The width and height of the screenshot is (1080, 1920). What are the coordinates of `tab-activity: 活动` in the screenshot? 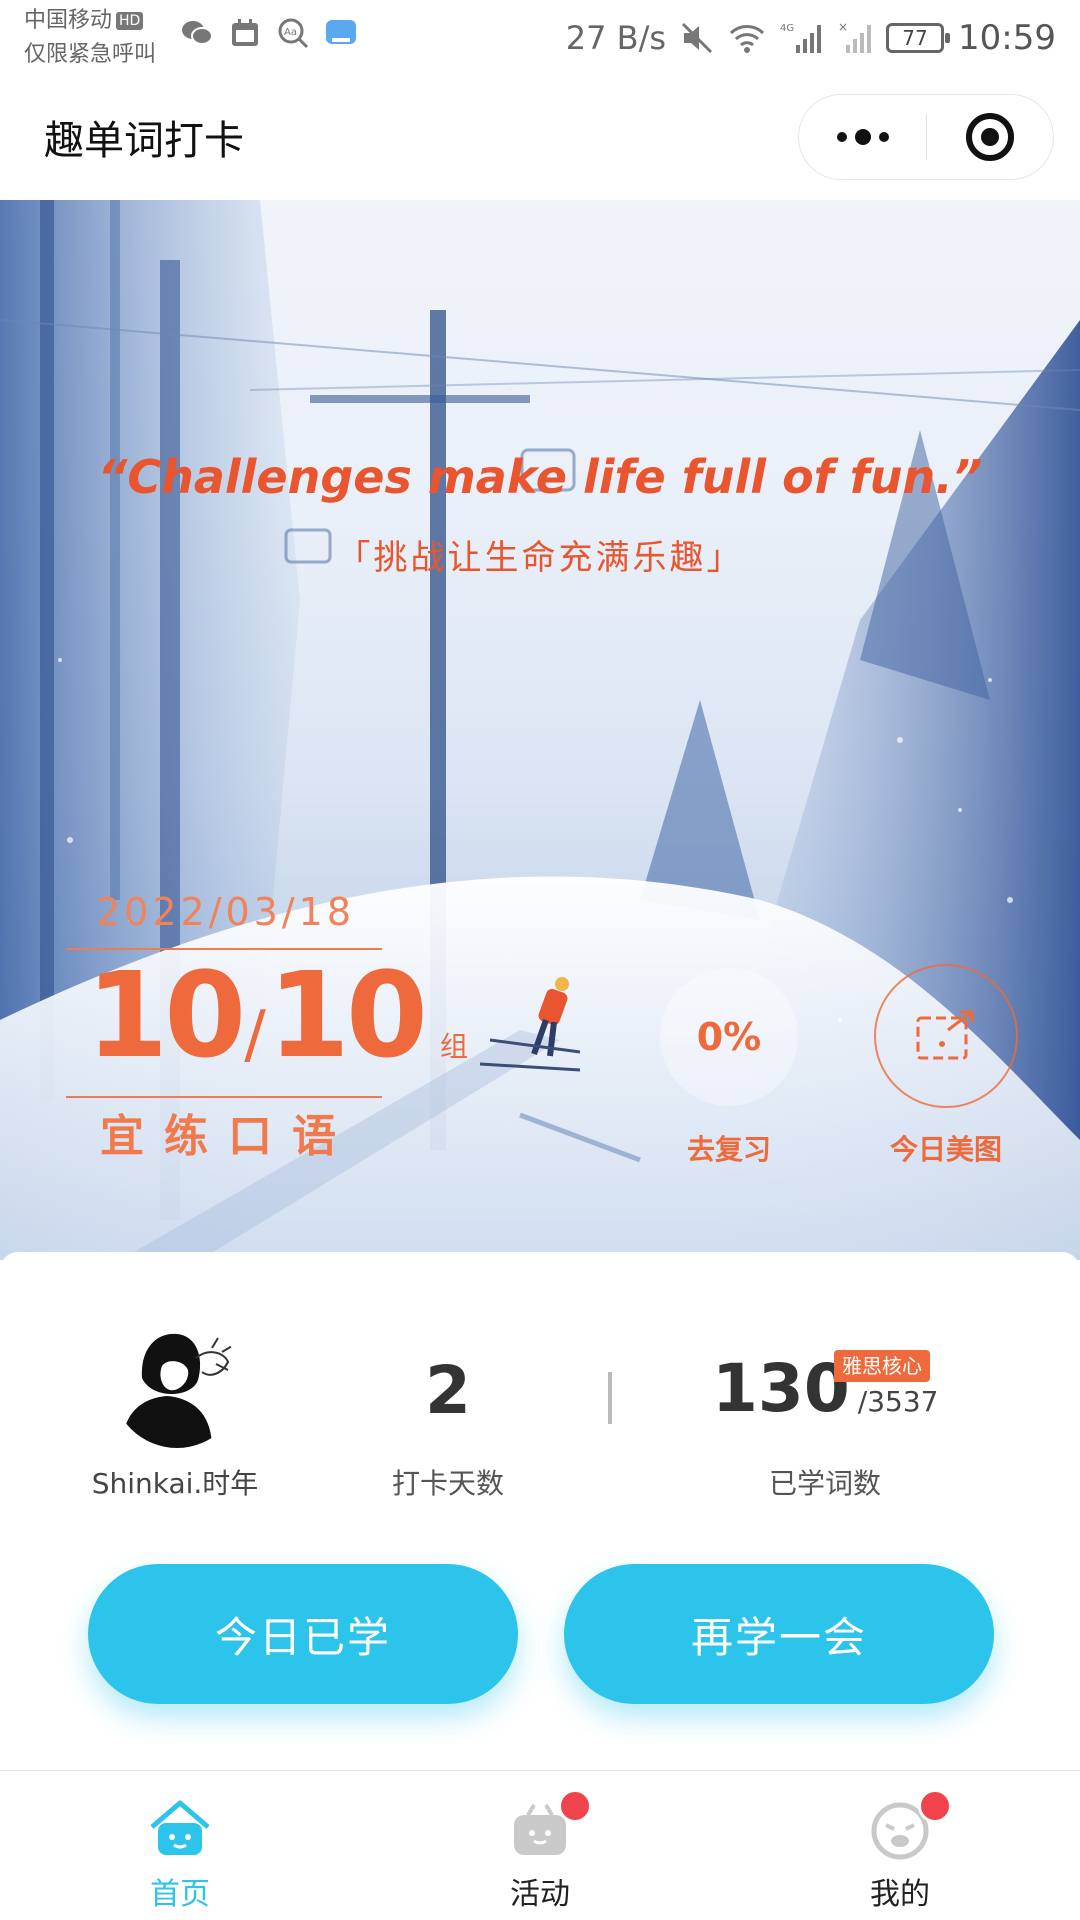 It's located at (540, 1845).